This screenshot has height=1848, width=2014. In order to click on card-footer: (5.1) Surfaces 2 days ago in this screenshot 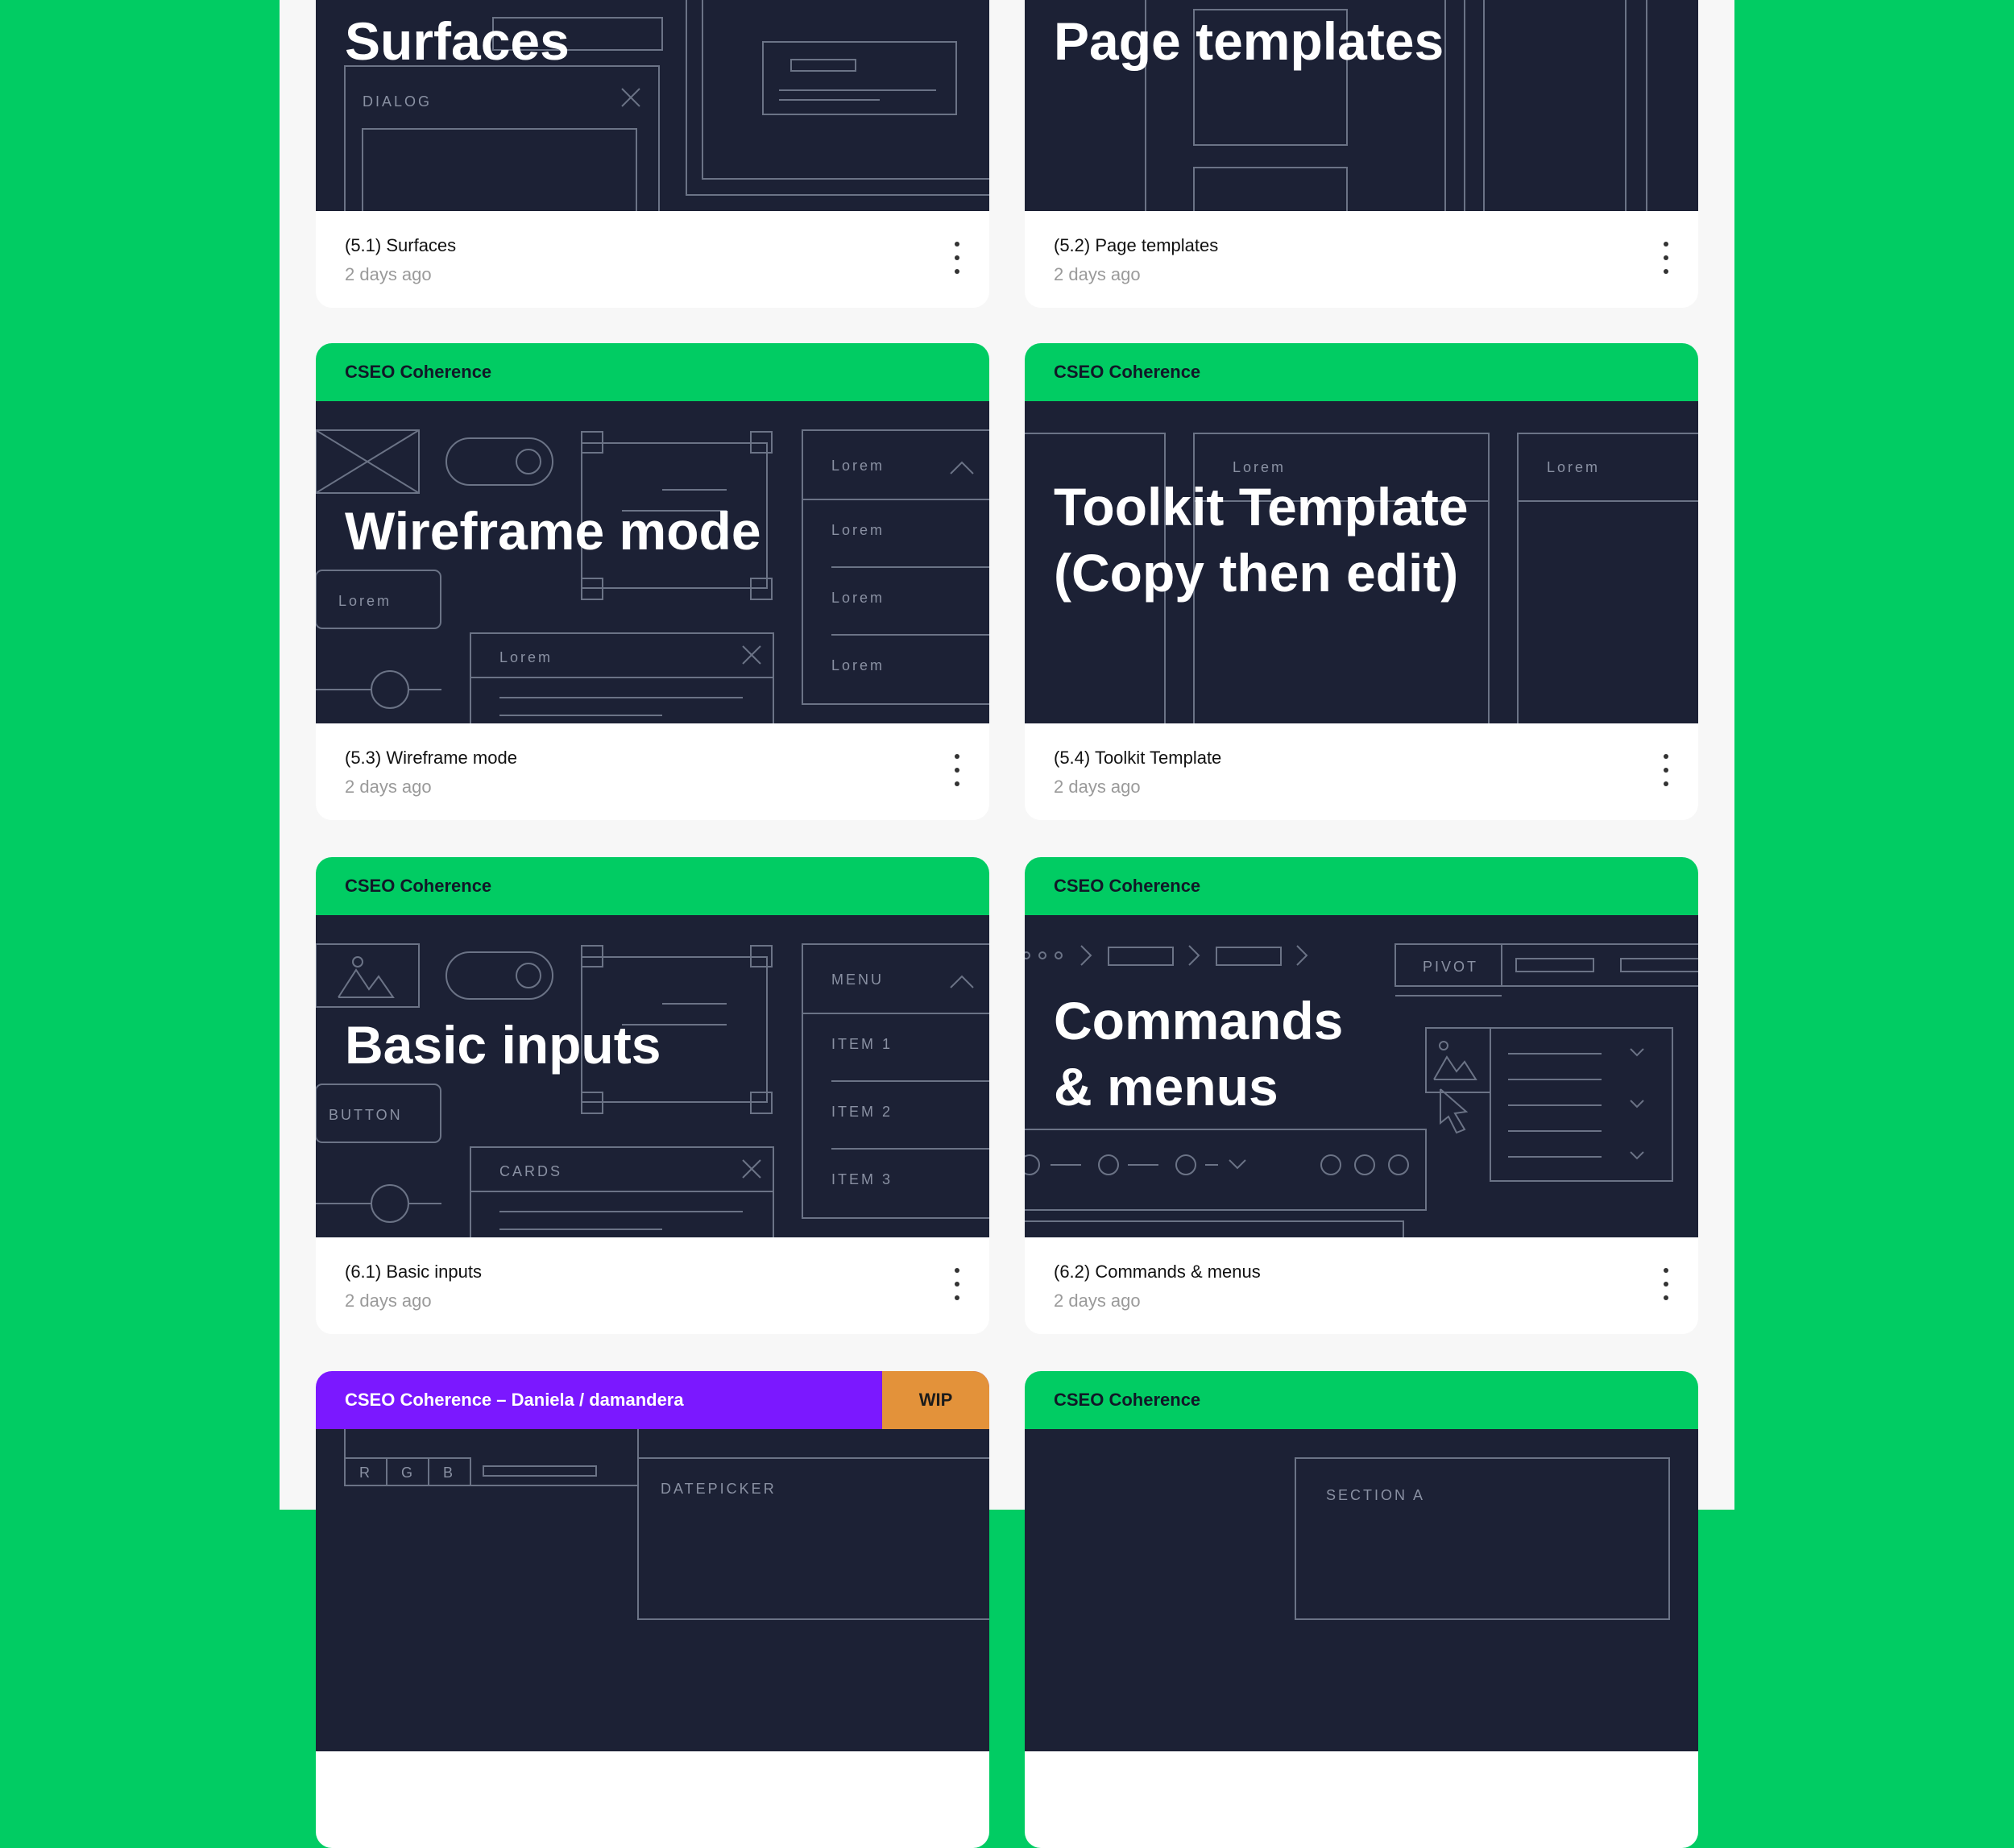, I will do `click(652, 260)`.